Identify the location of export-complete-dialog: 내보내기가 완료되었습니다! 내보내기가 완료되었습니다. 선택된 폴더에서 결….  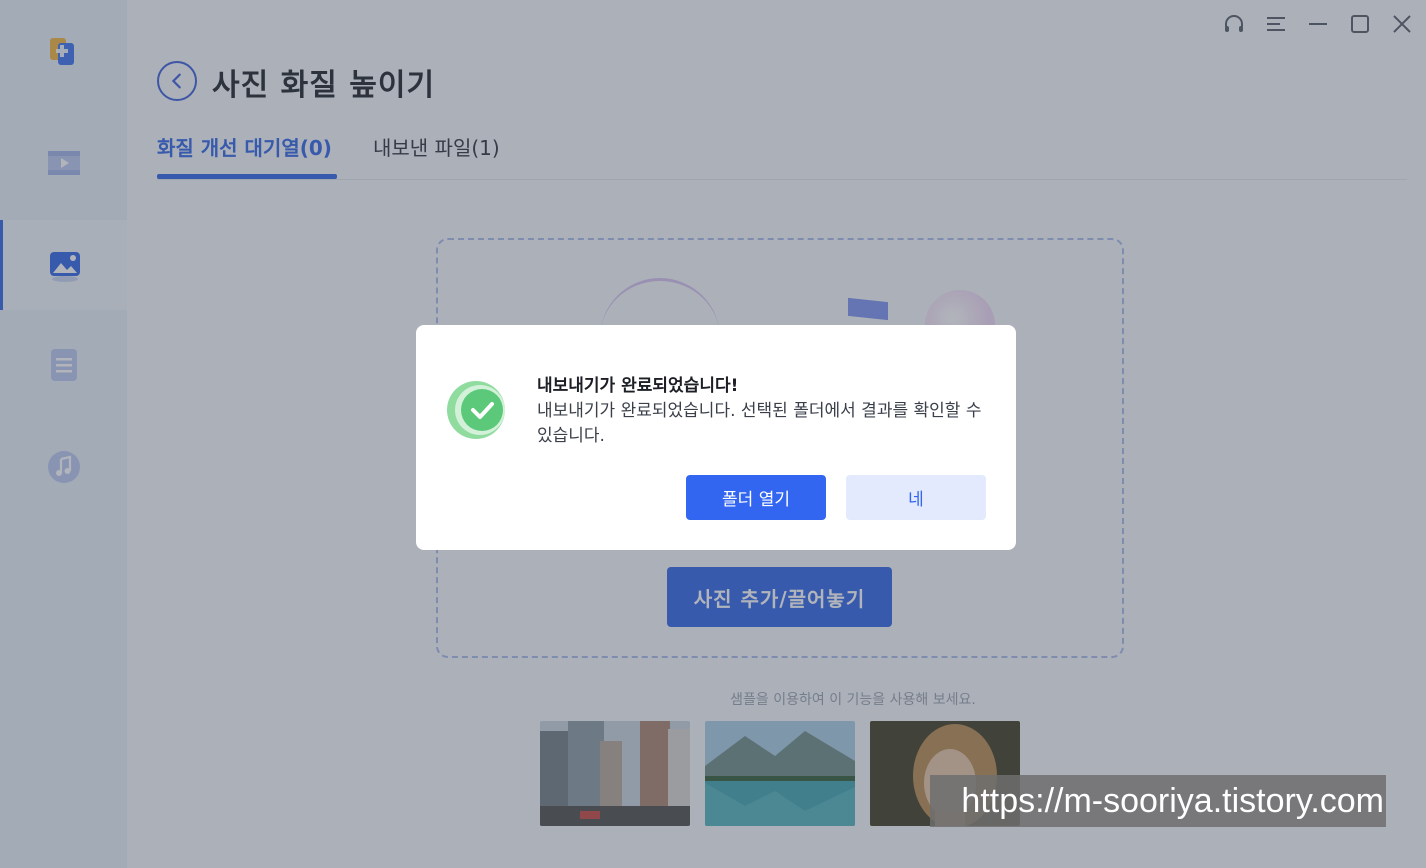
(716, 437).